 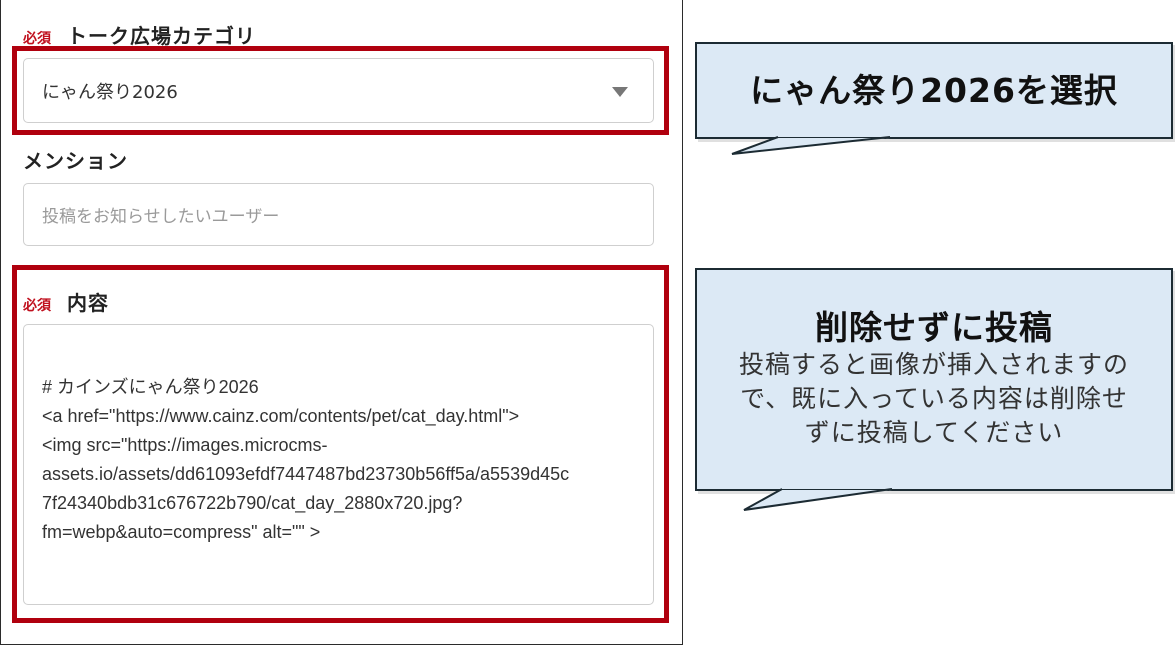 I want to click on content-label-row: 必須 内容, so click(x=66, y=301).